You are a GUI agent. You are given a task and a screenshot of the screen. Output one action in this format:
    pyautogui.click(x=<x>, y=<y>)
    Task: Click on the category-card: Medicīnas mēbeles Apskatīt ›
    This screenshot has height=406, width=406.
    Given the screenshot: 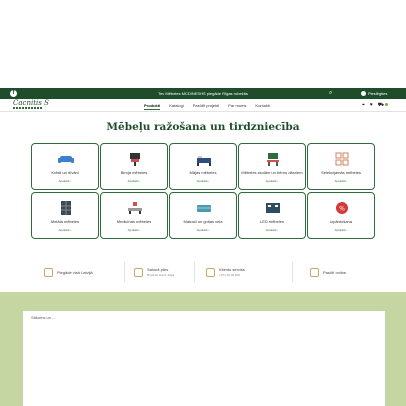 What is the action you would take?
    pyautogui.click(x=134, y=215)
    